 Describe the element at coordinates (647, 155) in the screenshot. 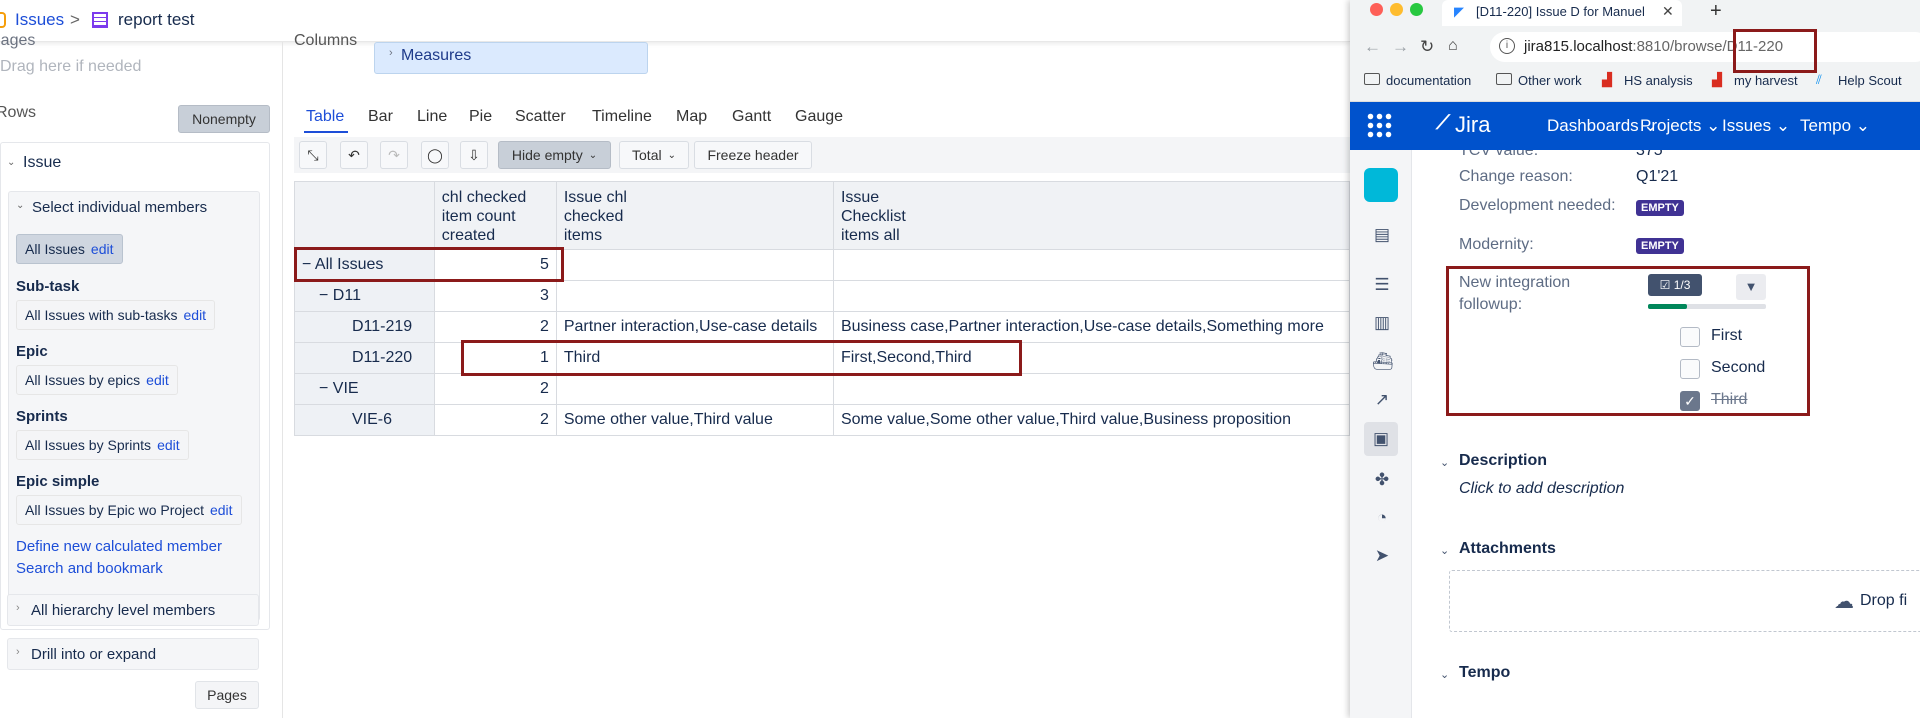

I see `total-label: Total` at that location.